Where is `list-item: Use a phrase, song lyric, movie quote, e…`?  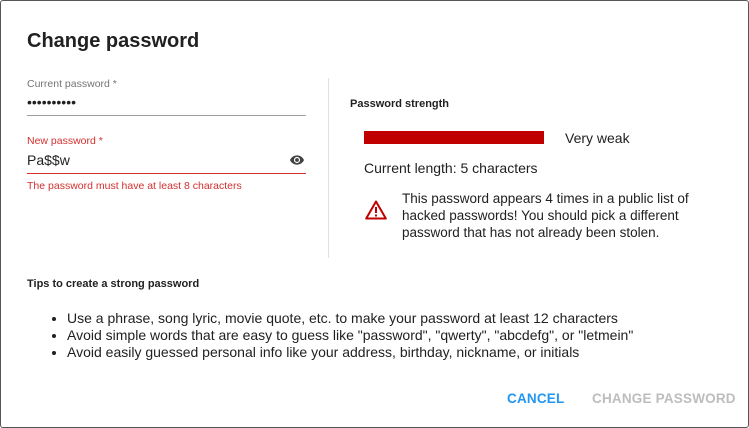
list-item: Use a phrase, song lyric, movie quote, e… is located at coordinates (350, 318).